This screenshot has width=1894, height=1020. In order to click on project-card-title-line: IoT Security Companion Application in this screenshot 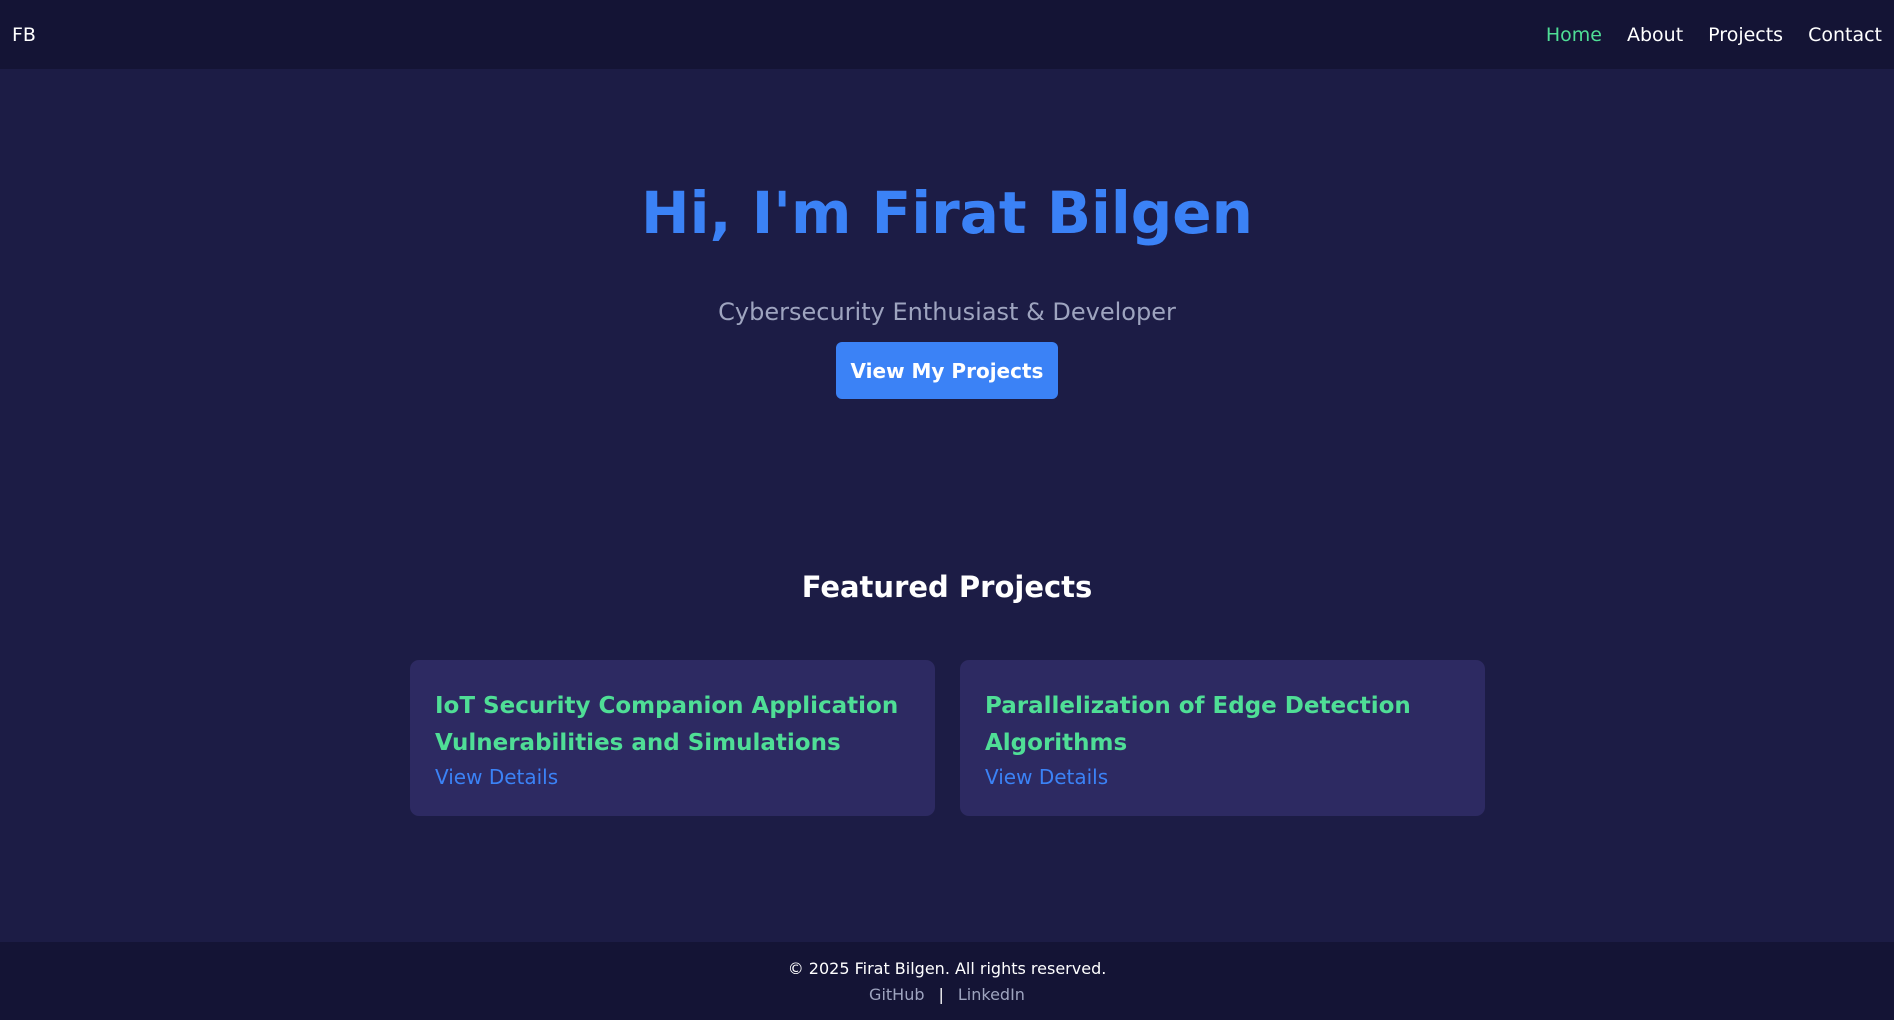, I will do `click(667, 706)`.